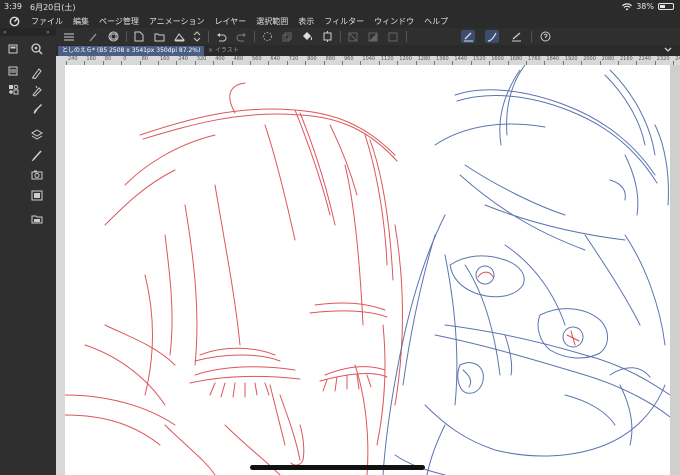  Describe the element at coordinates (37, 73) in the screenshot. I see `pen-tool-icon` at that location.